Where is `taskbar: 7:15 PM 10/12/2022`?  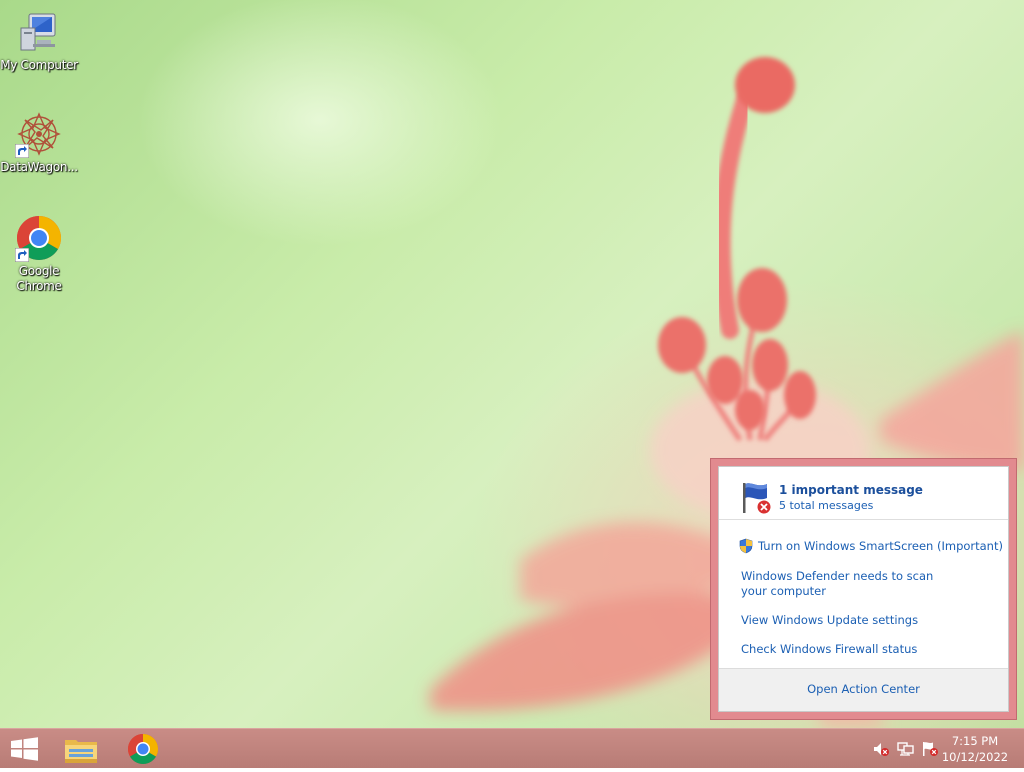
taskbar: 7:15 PM 10/12/2022 is located at coordinates (512, 748).